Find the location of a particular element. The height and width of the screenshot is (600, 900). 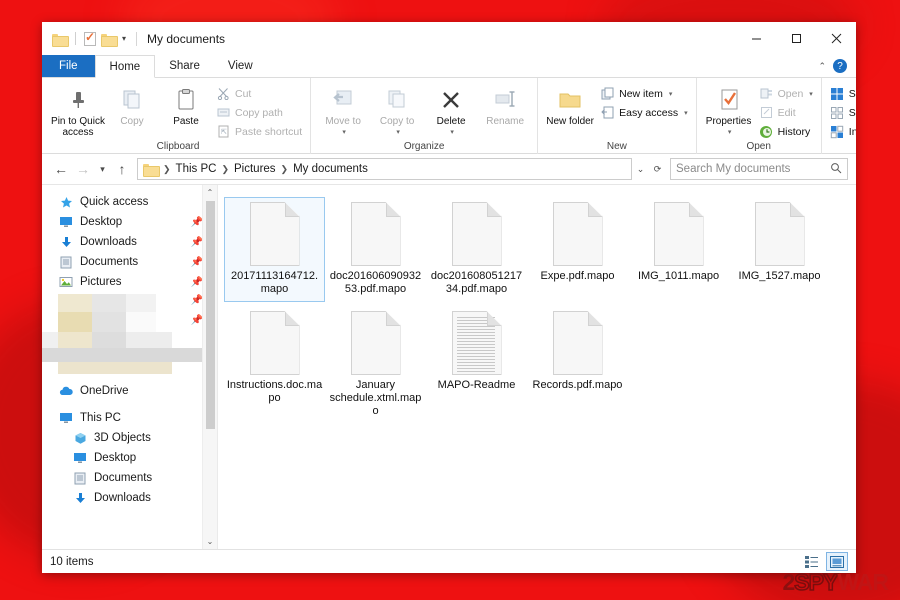

invert-selection-button: Invert selection is located at coordinates (841, 131).